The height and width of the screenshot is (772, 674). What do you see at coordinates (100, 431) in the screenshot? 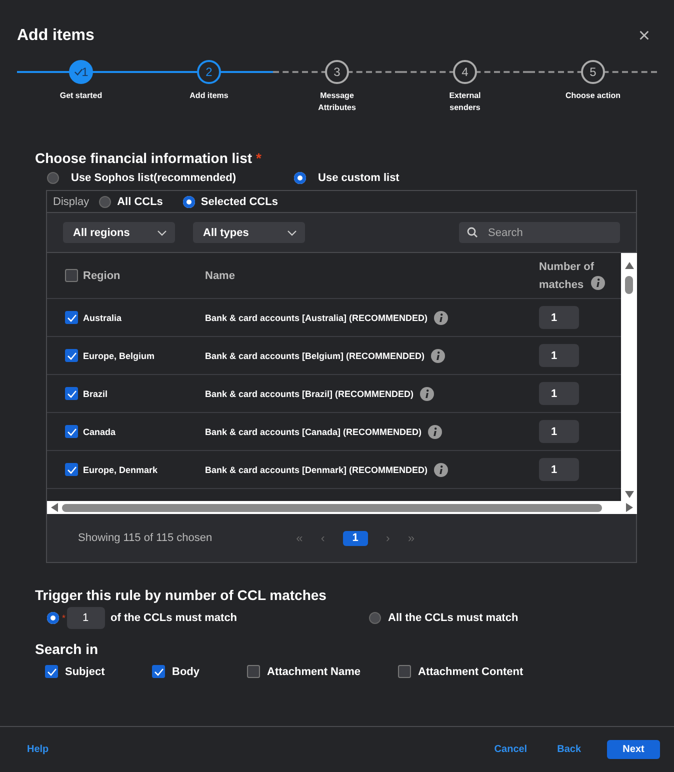
I see `table-cell-text: Canada` at bounding box center [100, 431].